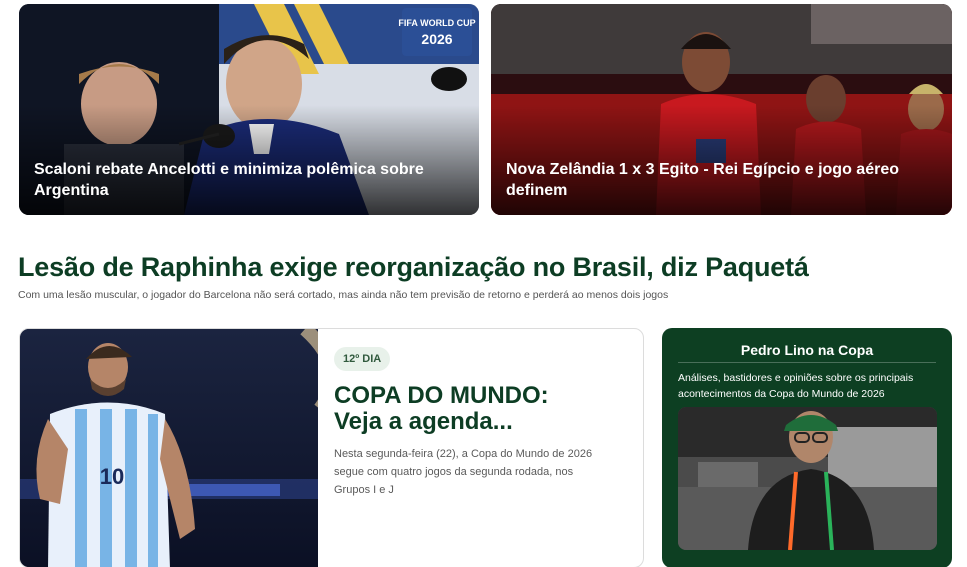 The image size is (967, 567). Describe the element at coordinates (436, 39) in the screenshot. I see `svg-text: 2026` at that location.